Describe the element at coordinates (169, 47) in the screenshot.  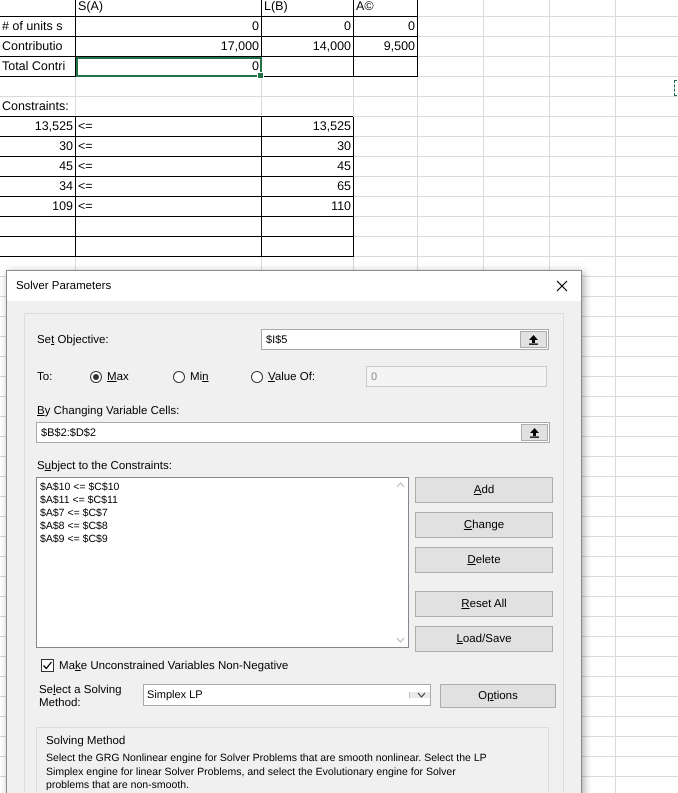
I see `table-cell: 17,000` at that location.